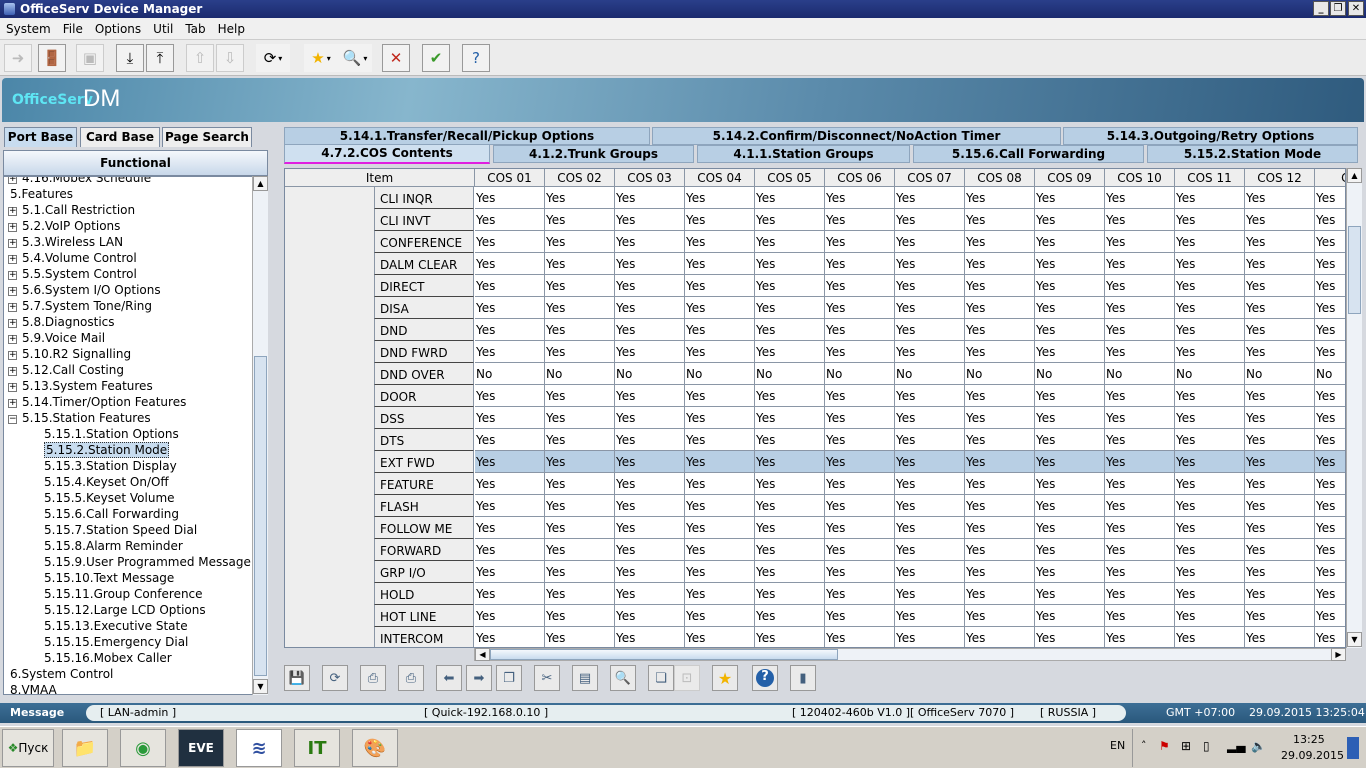  Describe the element at coordinates (118, 29) in the screenshot. I see `menu-options: Options` at that location.